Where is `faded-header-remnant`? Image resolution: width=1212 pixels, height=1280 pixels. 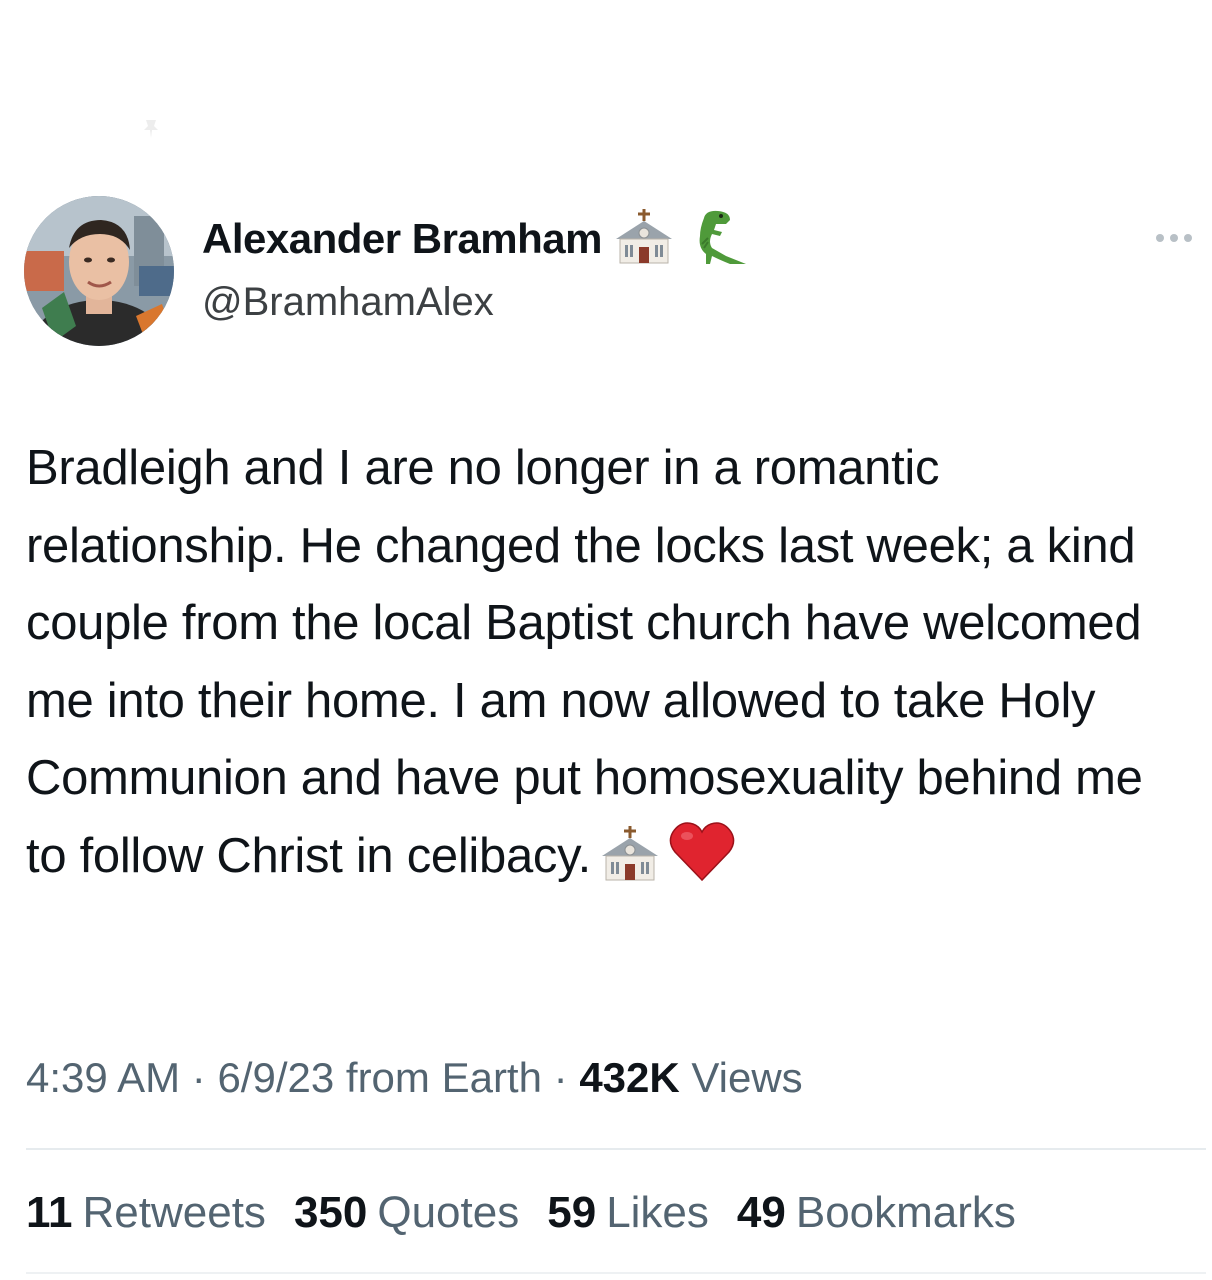 faded-header-remnant is located at coordinates (606, 20).